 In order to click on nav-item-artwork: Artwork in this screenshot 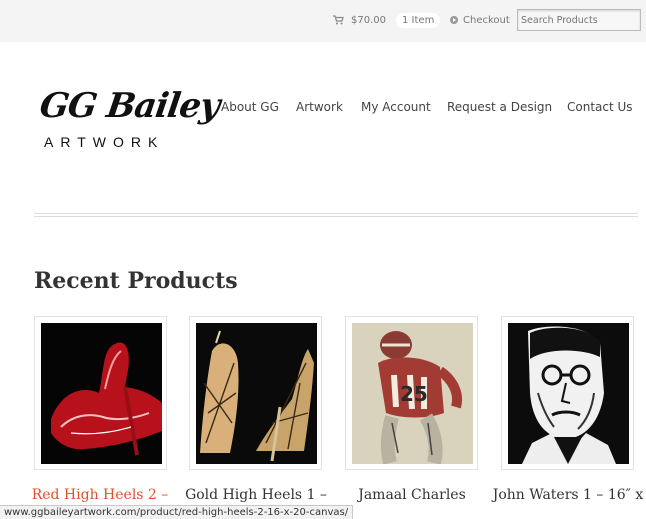, I will do `click(319, 109)`.